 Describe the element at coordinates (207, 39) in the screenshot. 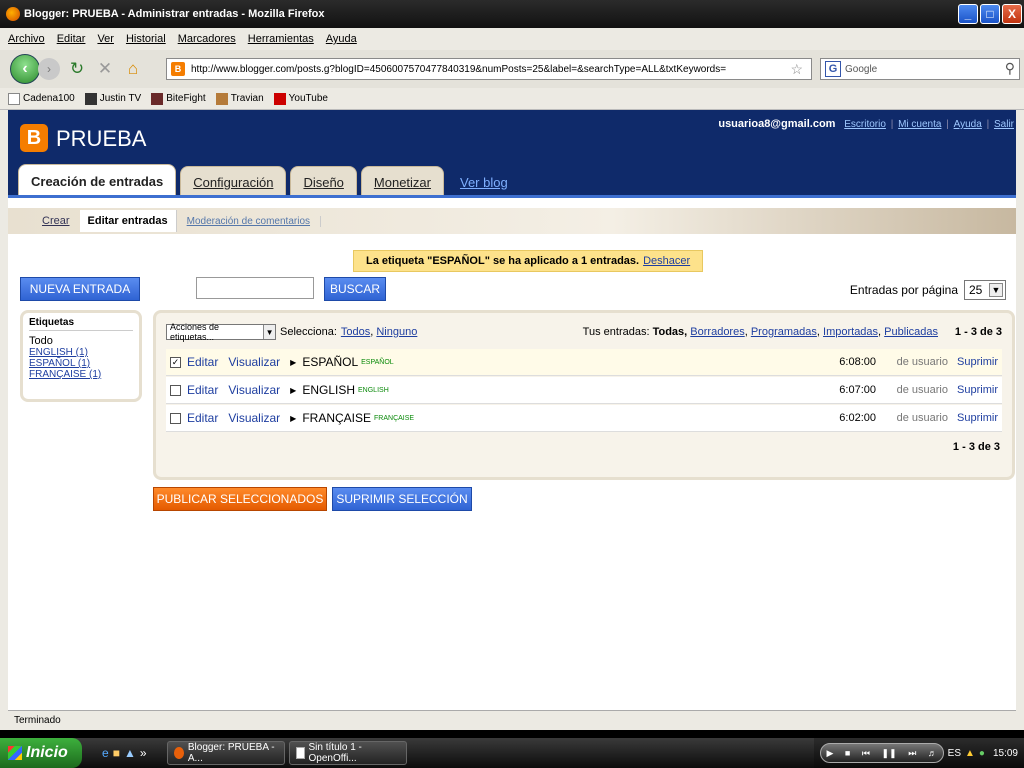

I see `menu-marcadores: Marcadores` at that location.